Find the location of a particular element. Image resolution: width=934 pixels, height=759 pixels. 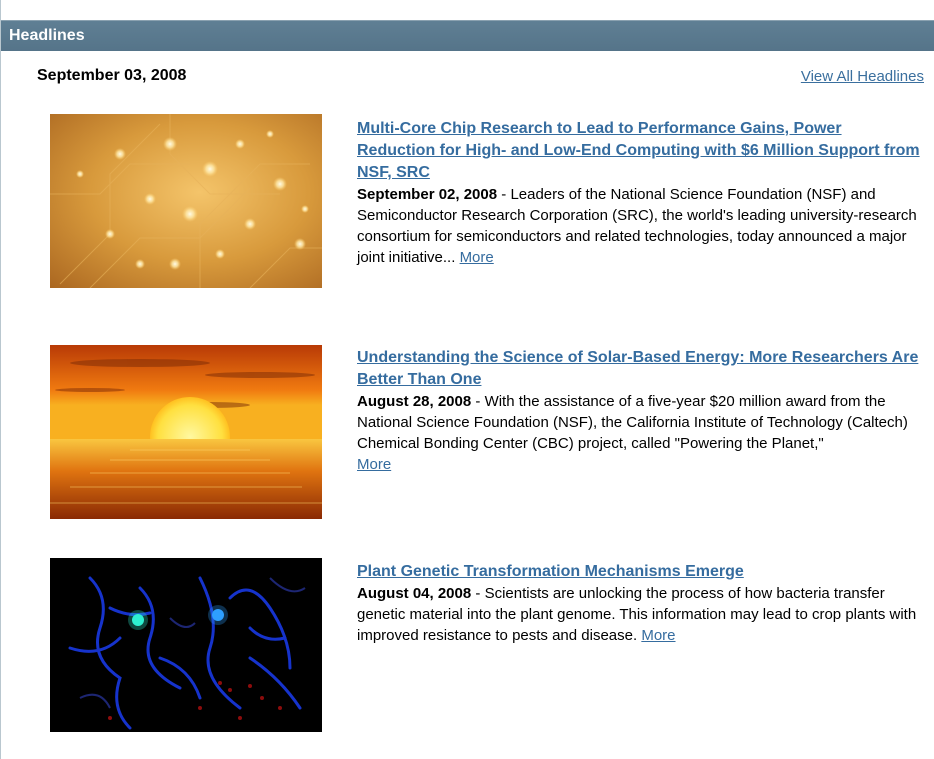

plant-cells-image is located at coordinates (186, 645).